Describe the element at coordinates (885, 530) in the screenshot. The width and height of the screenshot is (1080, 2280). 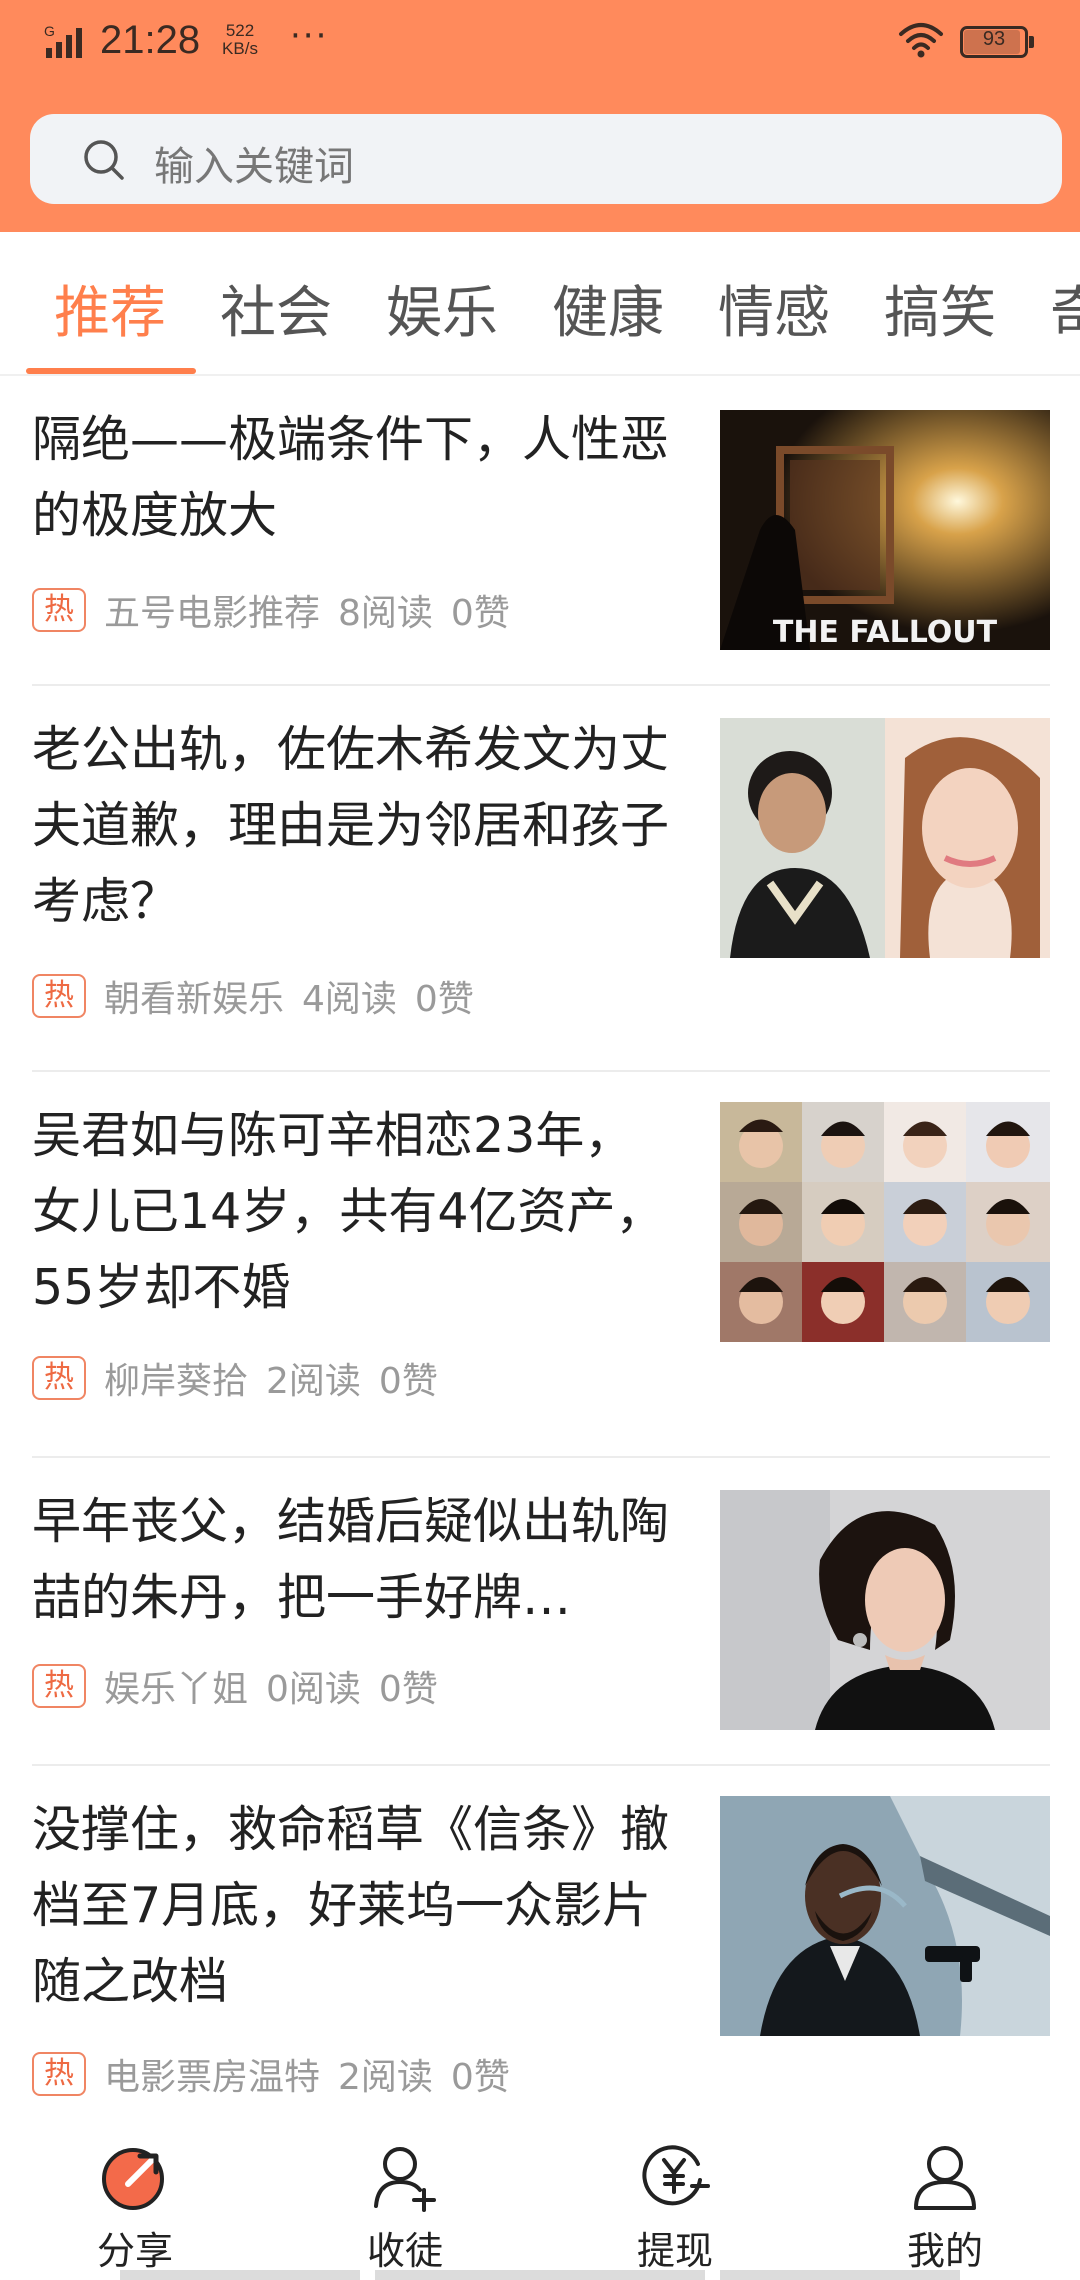
I see `article-thumbnail: THE FALLOUT` at that location.